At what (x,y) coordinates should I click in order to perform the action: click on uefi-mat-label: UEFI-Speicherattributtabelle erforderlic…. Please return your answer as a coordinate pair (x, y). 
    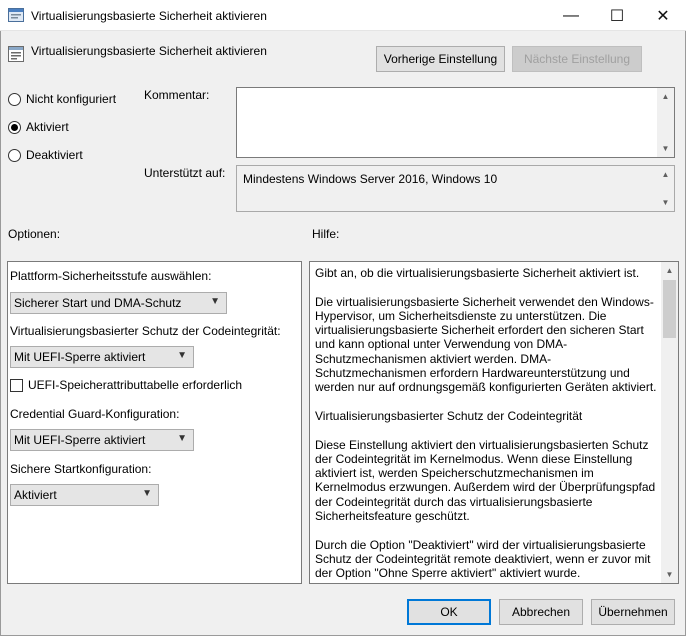
    Looking at the image, I should click on (135, 385).